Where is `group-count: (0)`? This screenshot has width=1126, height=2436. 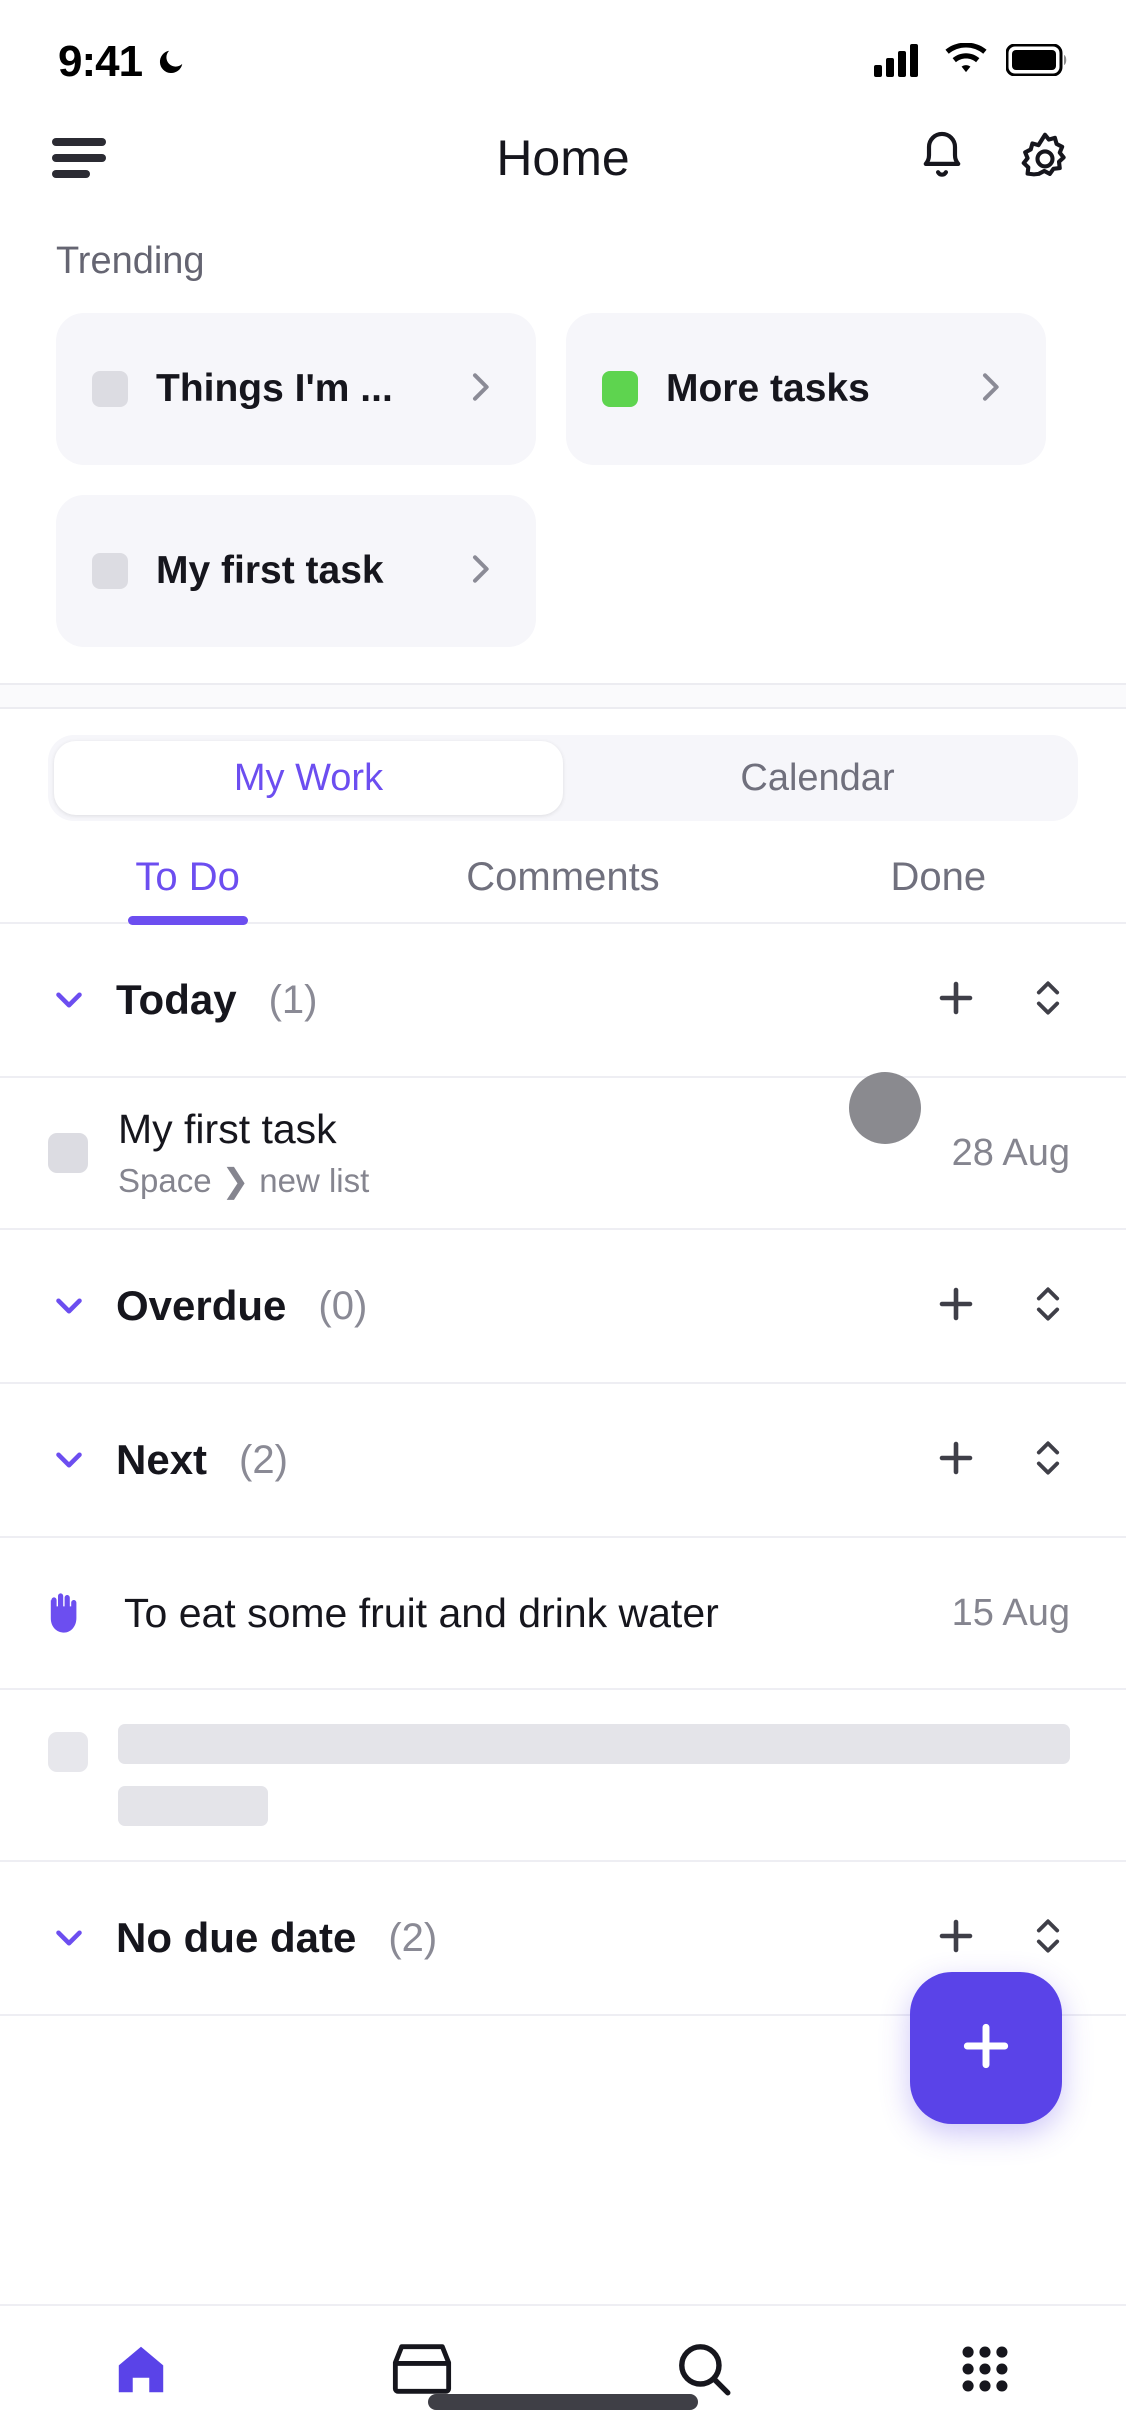
group-count: (0) is located at coordinates (343, 1305).